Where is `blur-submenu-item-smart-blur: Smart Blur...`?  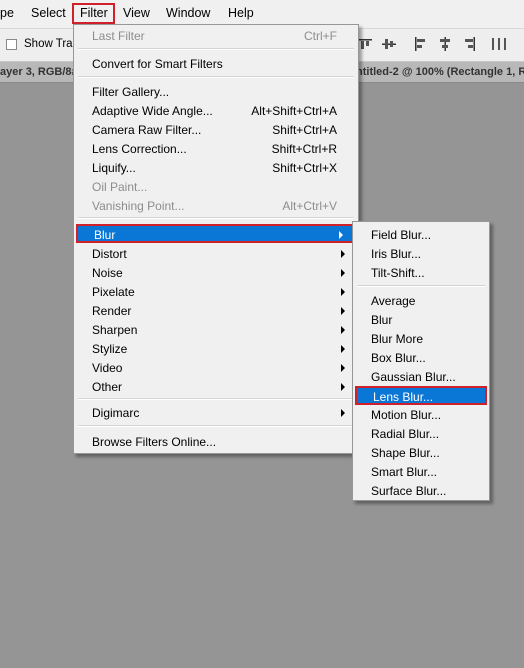
blur-submenu-item-smart-blur: Smart Blur... is located at coordinates (421, 472).